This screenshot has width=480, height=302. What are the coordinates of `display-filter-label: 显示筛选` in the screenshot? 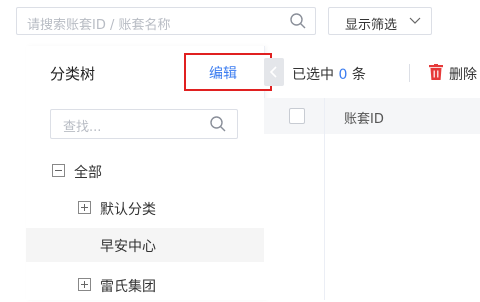 It's located at (371, 25).